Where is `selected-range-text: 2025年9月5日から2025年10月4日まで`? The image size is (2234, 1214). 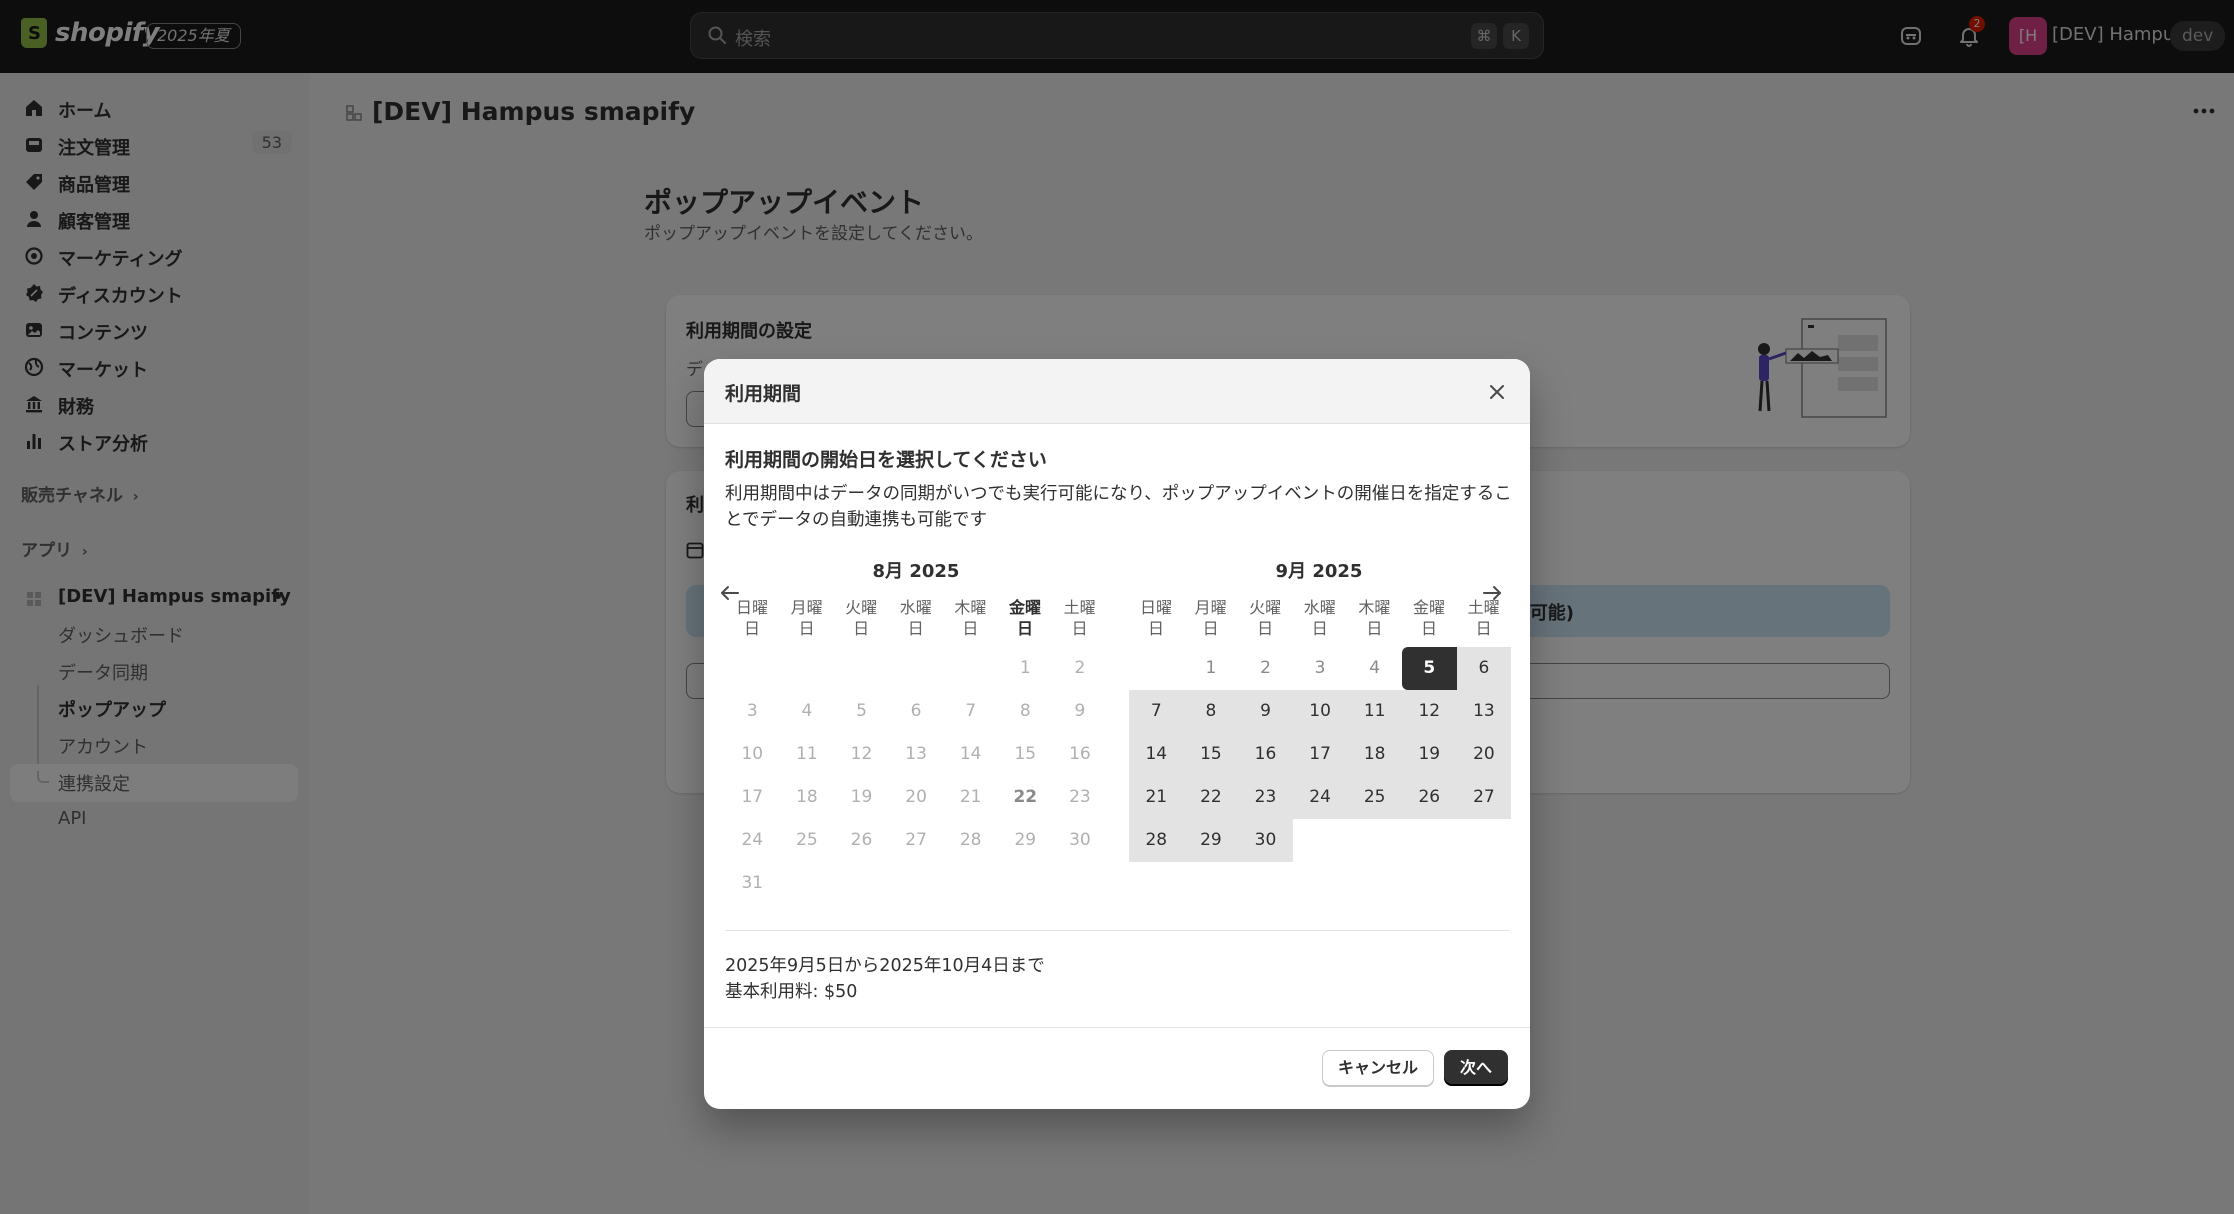 selected-range-text: 2025年9月5日から2025年10月4日まで is located at coordinates (885, 966).